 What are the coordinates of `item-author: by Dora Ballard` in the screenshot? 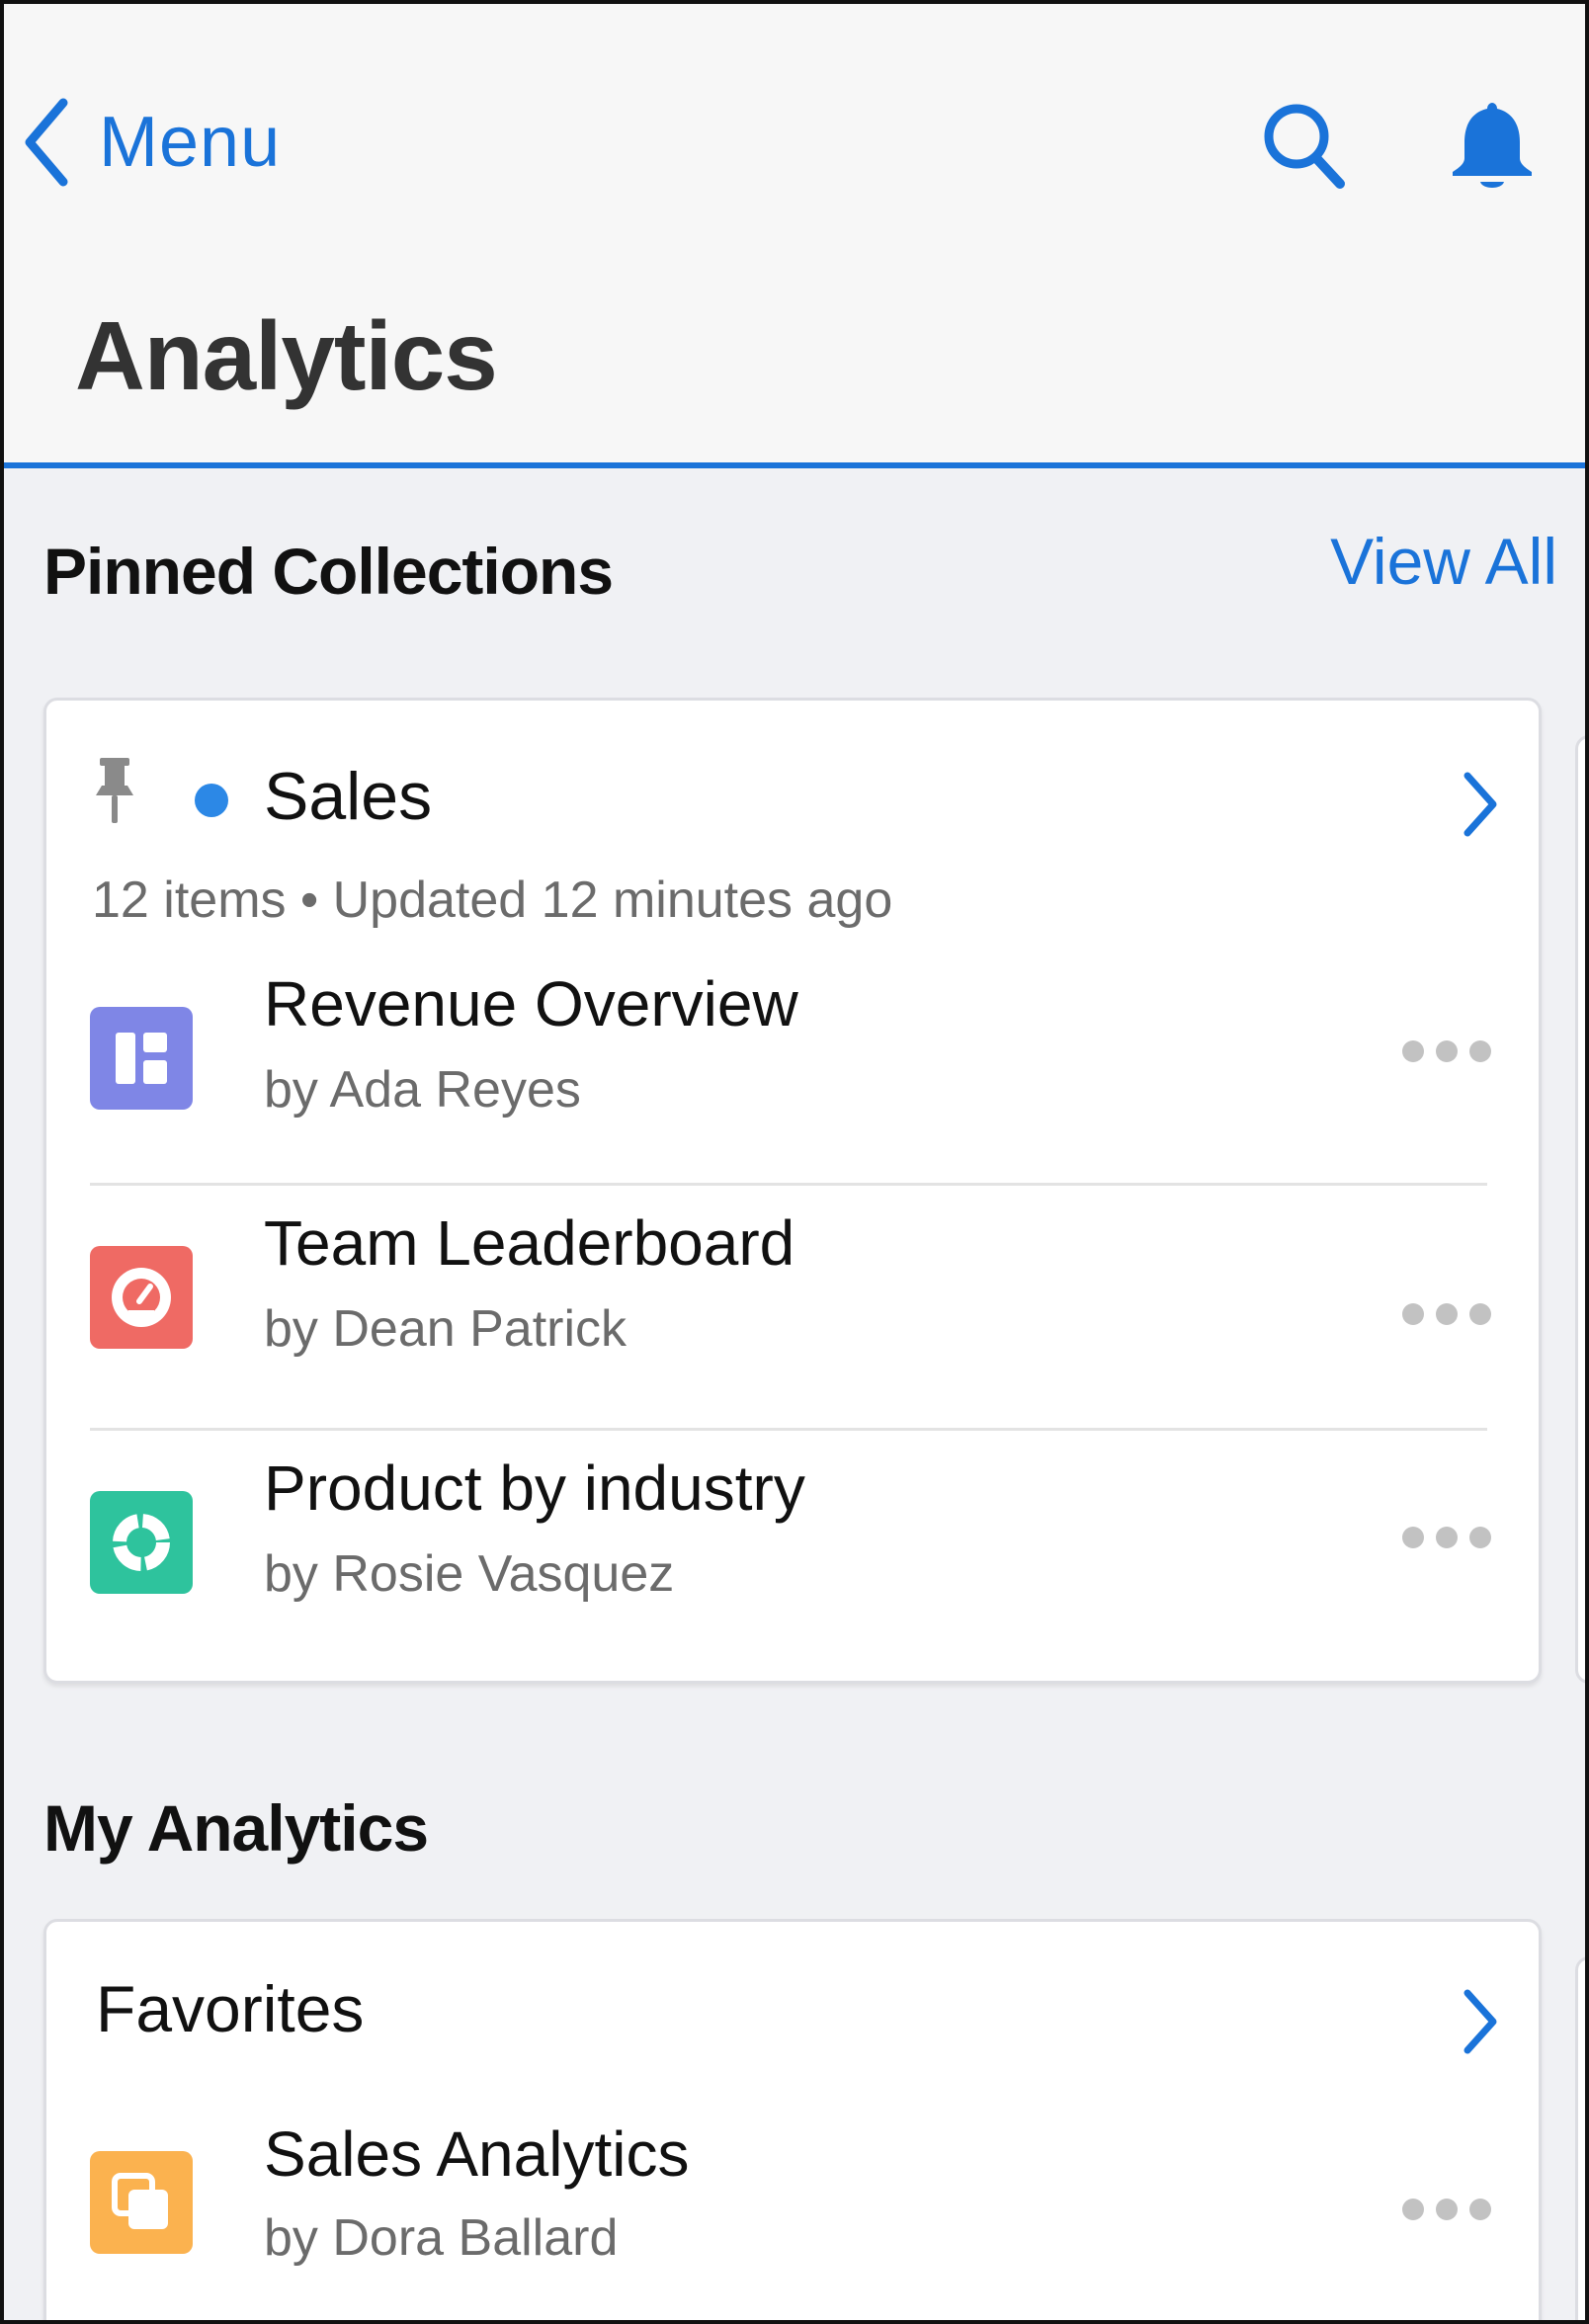 It's located at (442, 2238).